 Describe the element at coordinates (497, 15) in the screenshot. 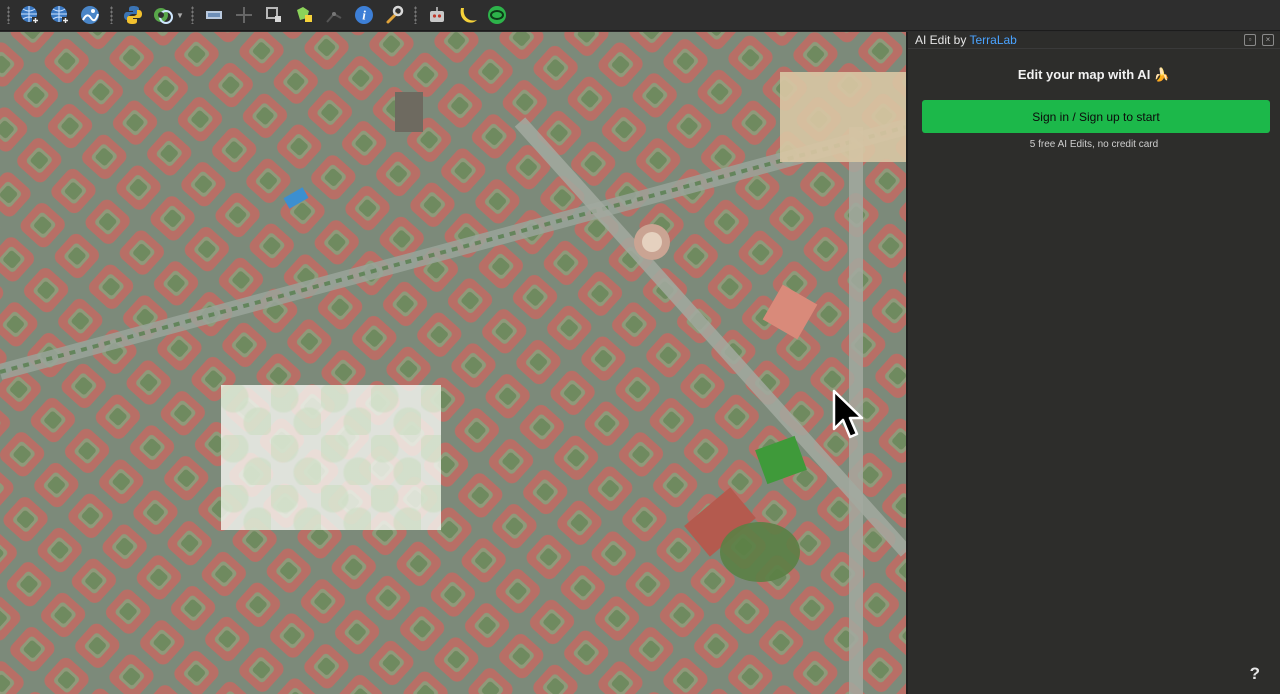

I see `terralab-icon` at that location.